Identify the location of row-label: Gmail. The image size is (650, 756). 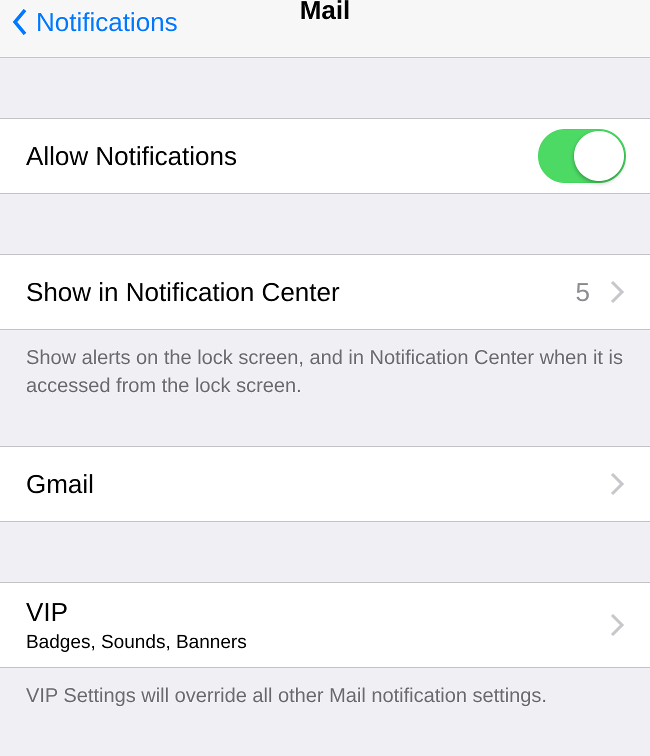
(60, 484).